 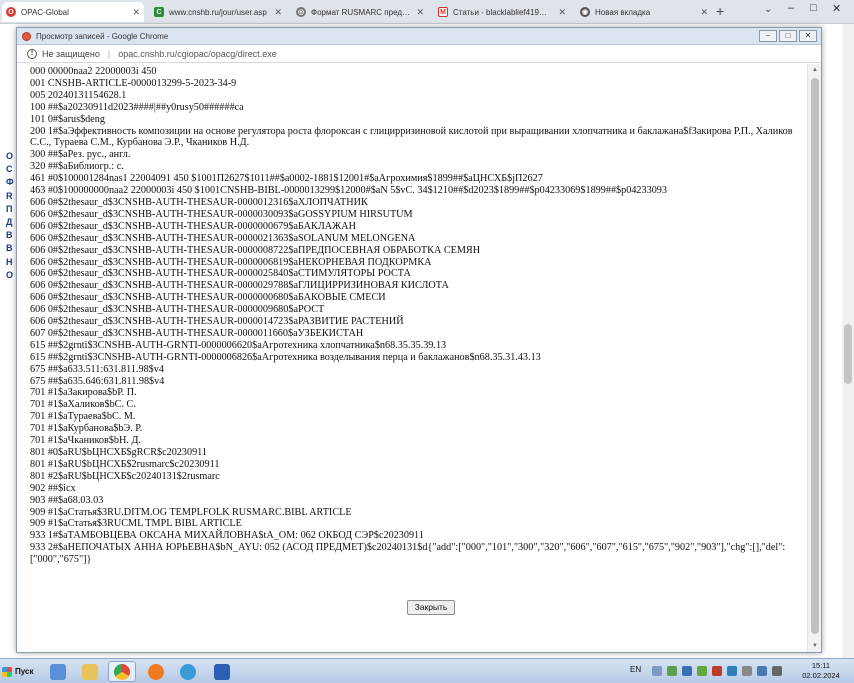 What do you see at coordinates (836, 8) in the screenshot?
I see `close-window-button: ✕` at bounding box center [836, 8].